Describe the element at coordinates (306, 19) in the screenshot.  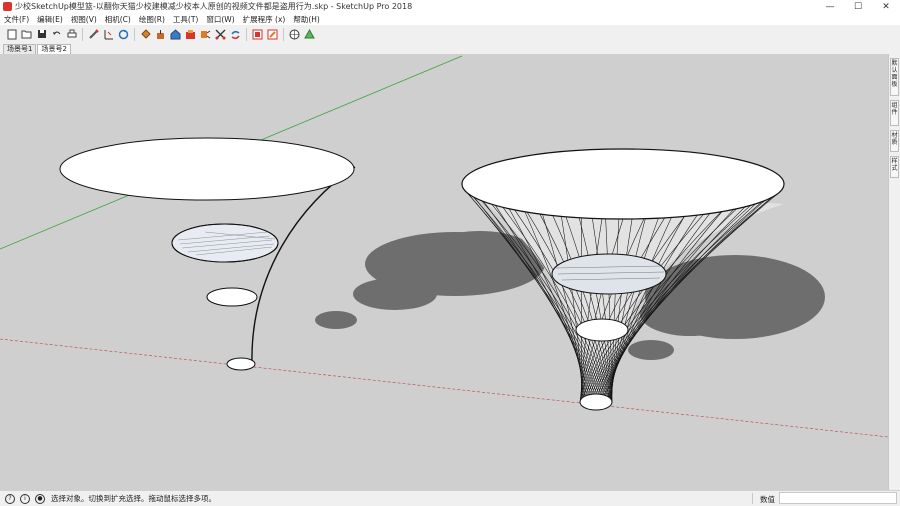
I see `menu-help: 帮助(H)` at that location.